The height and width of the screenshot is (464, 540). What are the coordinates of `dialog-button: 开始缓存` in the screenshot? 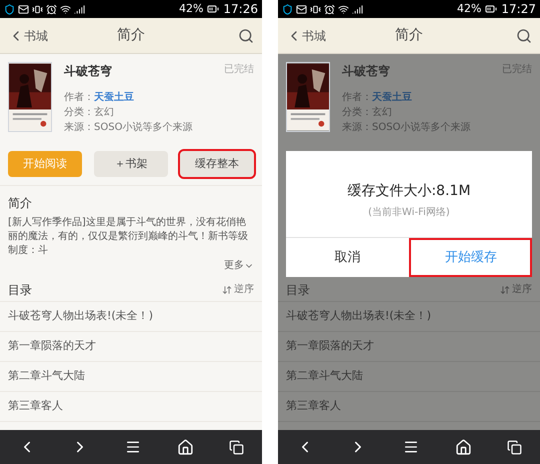 It's located at (470, 257).